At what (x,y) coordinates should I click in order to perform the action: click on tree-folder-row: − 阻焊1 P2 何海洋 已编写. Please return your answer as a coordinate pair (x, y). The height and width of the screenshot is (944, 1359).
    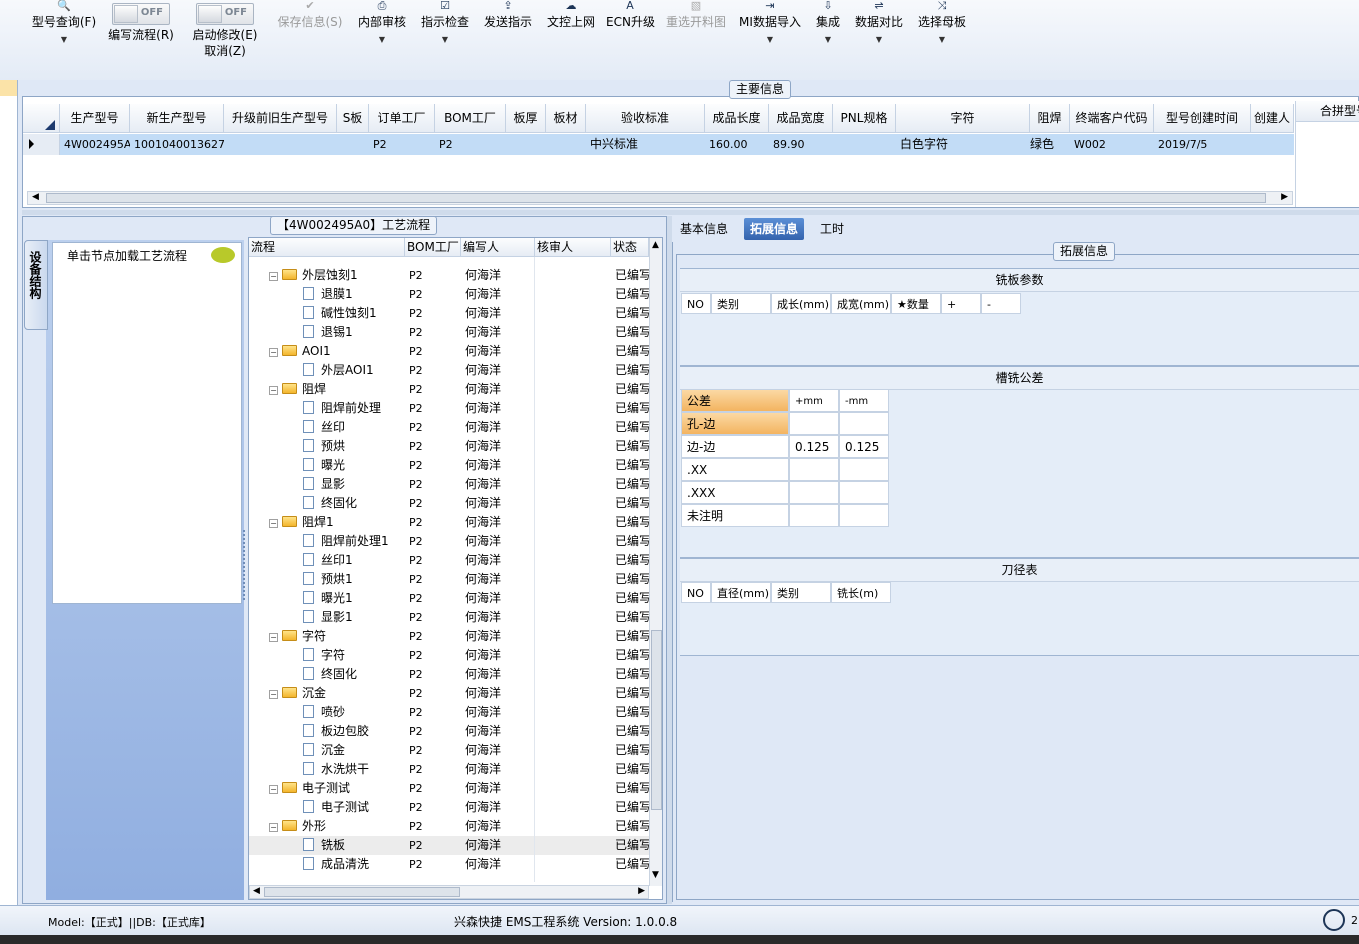
    Looking at the image, I should click on (449, 522).